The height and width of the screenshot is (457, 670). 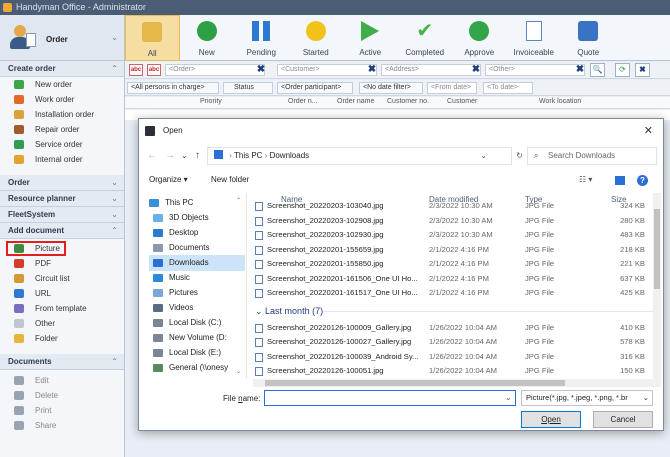 I want to click on open-button: Open, so click(x=551, y=419).